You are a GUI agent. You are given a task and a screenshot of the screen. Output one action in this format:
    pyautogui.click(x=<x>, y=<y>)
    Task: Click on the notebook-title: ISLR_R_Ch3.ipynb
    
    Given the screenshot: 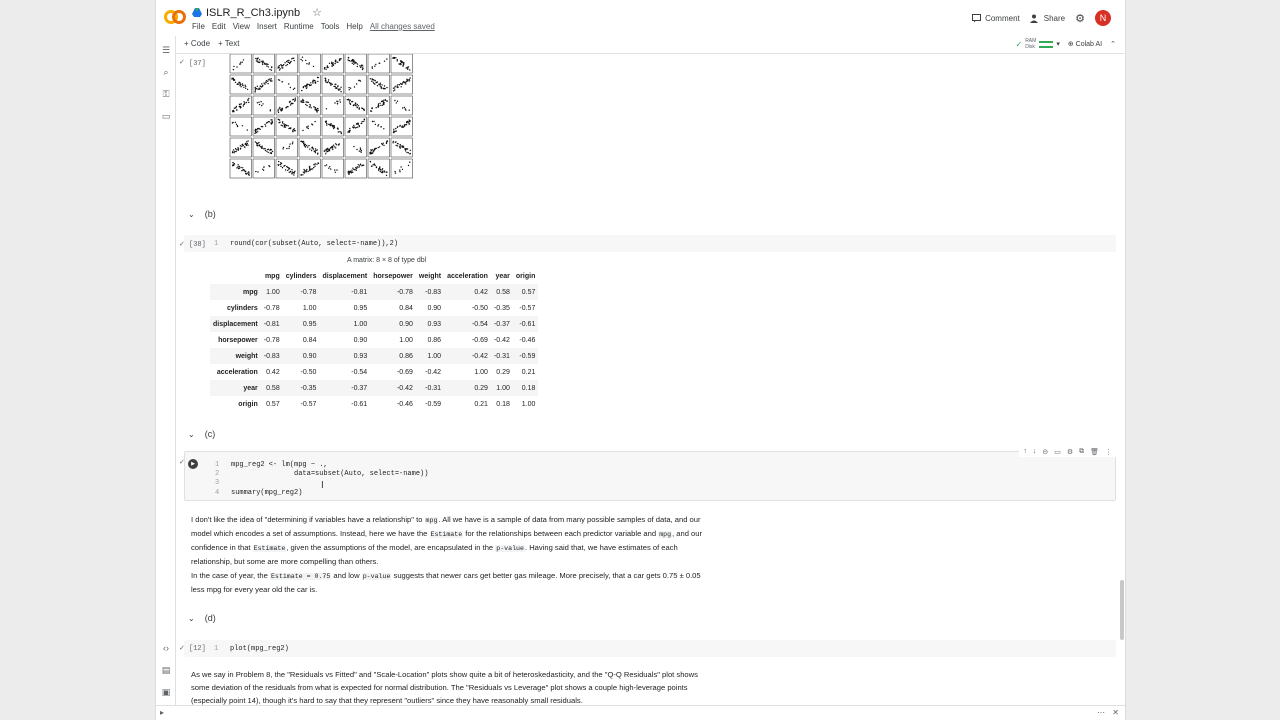 What is the action you would take?
    pyautogui.click(x=253, y=13)
    